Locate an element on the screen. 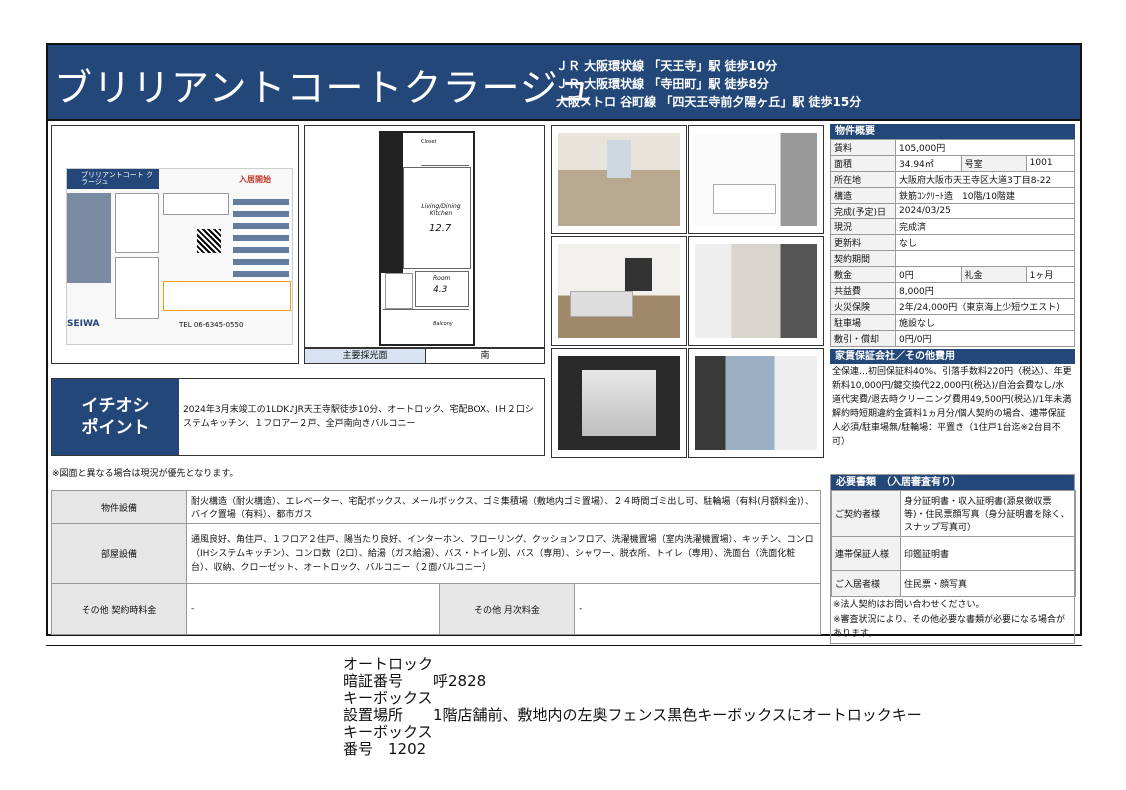  light-facing-row: 主要採光面 南 is located at coordinates (424, 356).